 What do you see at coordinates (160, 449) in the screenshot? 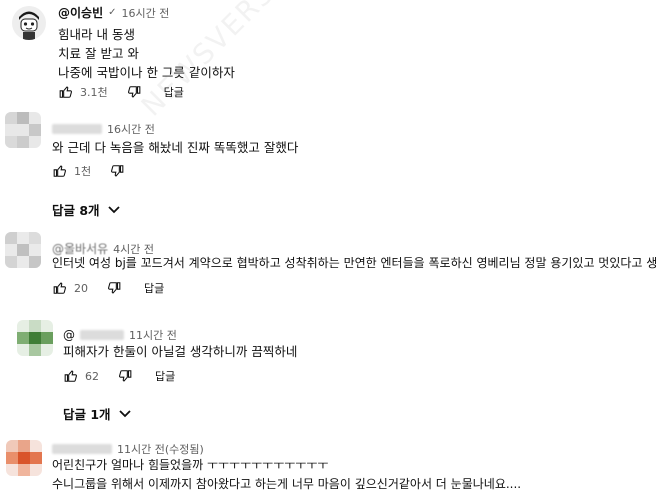
I see `comment-time: 11시간 전(수정됨)` at bounding box center [160, 449].